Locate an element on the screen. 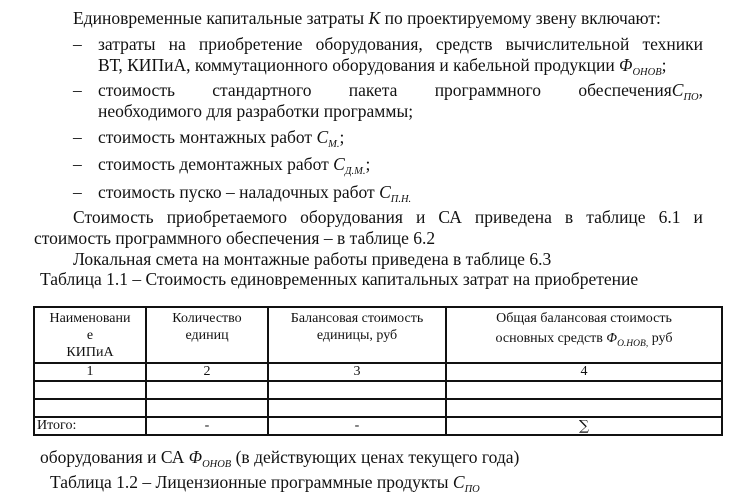  word: таблице is located at coordinates (616, 217).